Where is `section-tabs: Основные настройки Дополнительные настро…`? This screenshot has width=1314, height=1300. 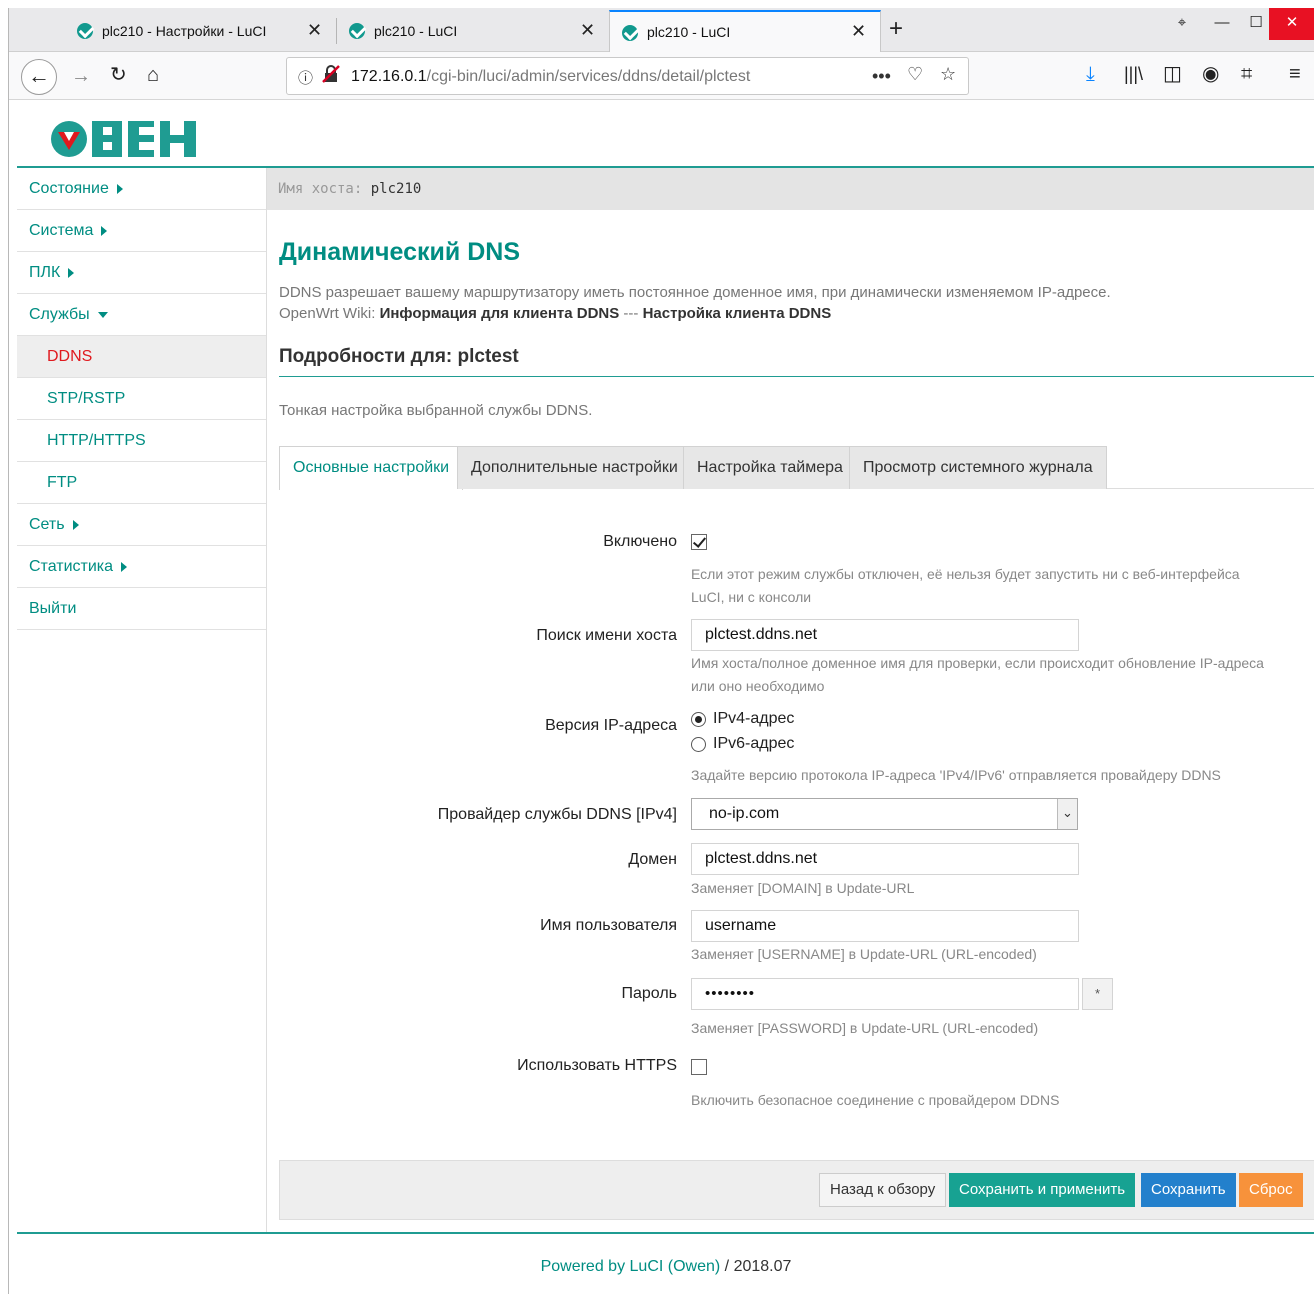
section-tabs: Основные настройки Дополнительные настро… is located at coordinates (796, 468).